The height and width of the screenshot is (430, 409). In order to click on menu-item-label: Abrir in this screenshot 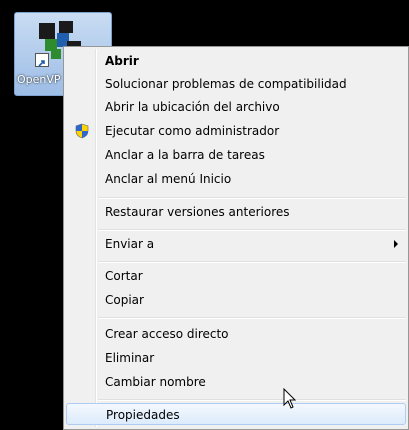, I will do `click(122, 61)`.